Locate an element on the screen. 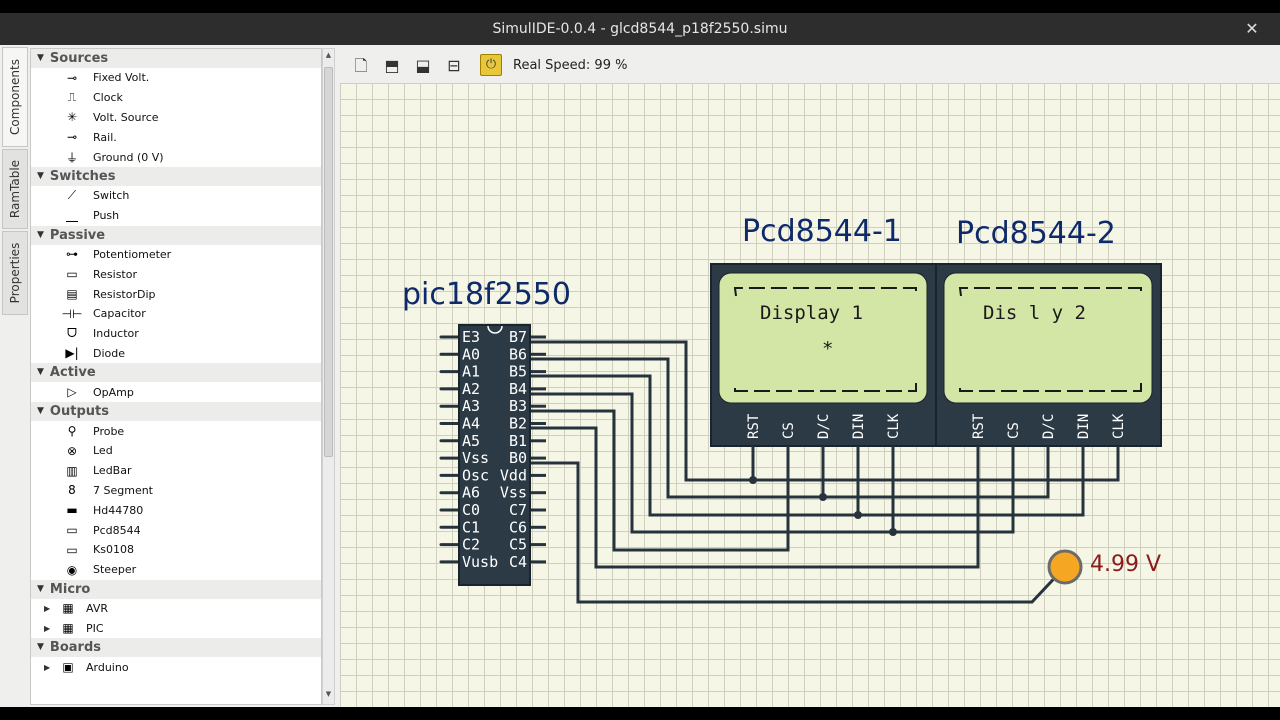  ks0108-icon: ▭ is located at coordinates (72, 549).